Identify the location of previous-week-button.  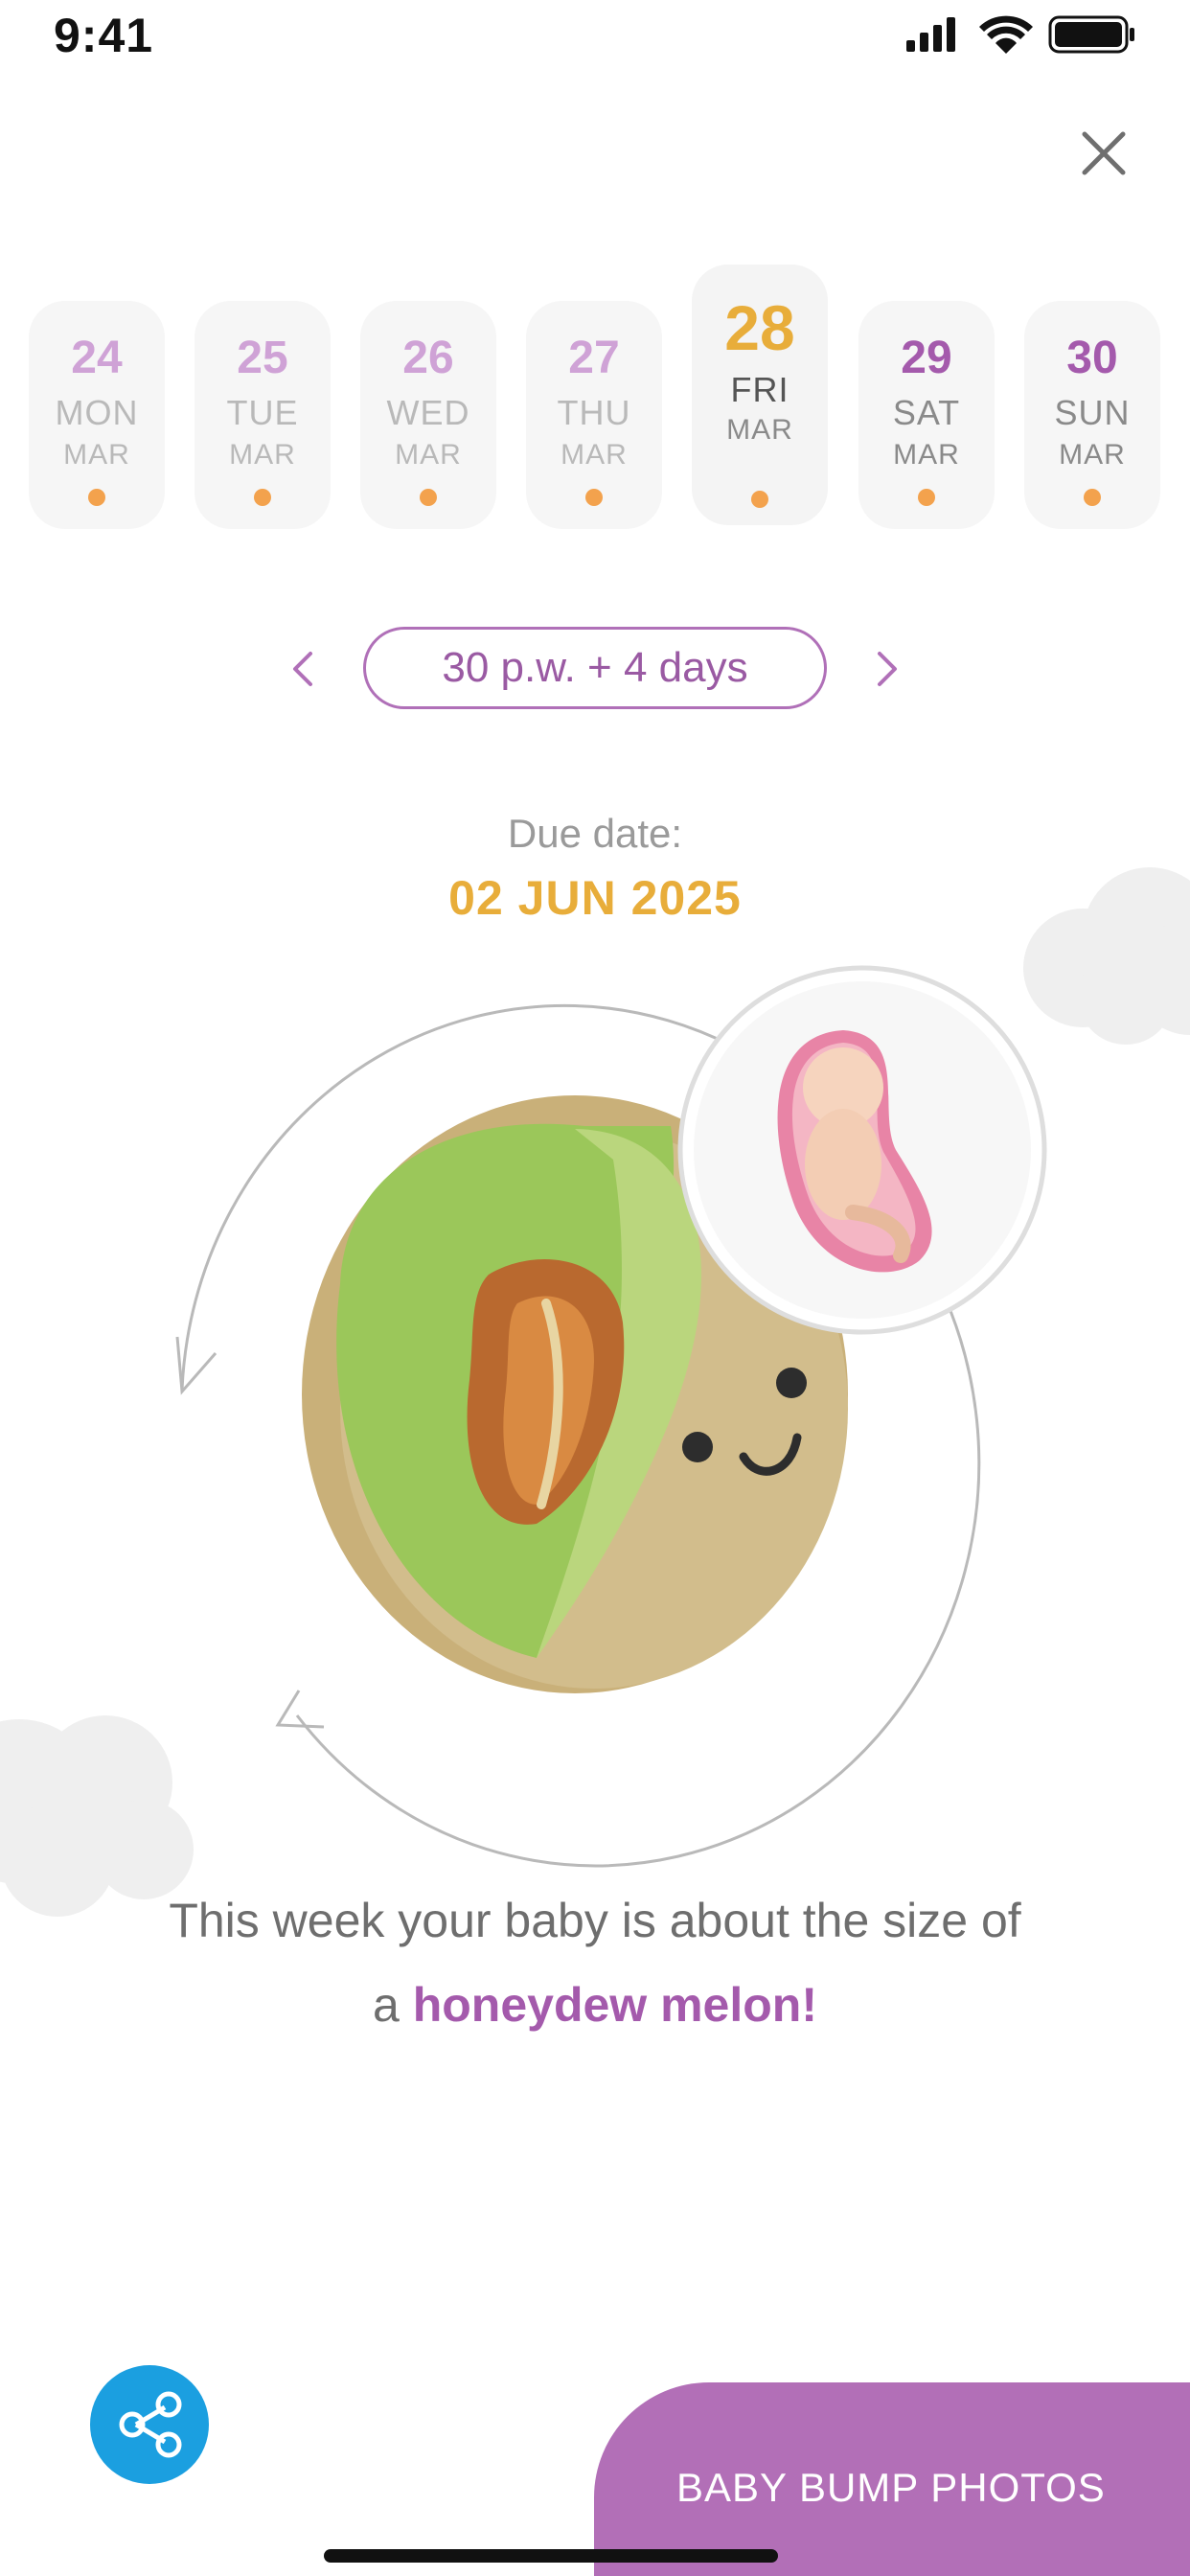
(303, 669).